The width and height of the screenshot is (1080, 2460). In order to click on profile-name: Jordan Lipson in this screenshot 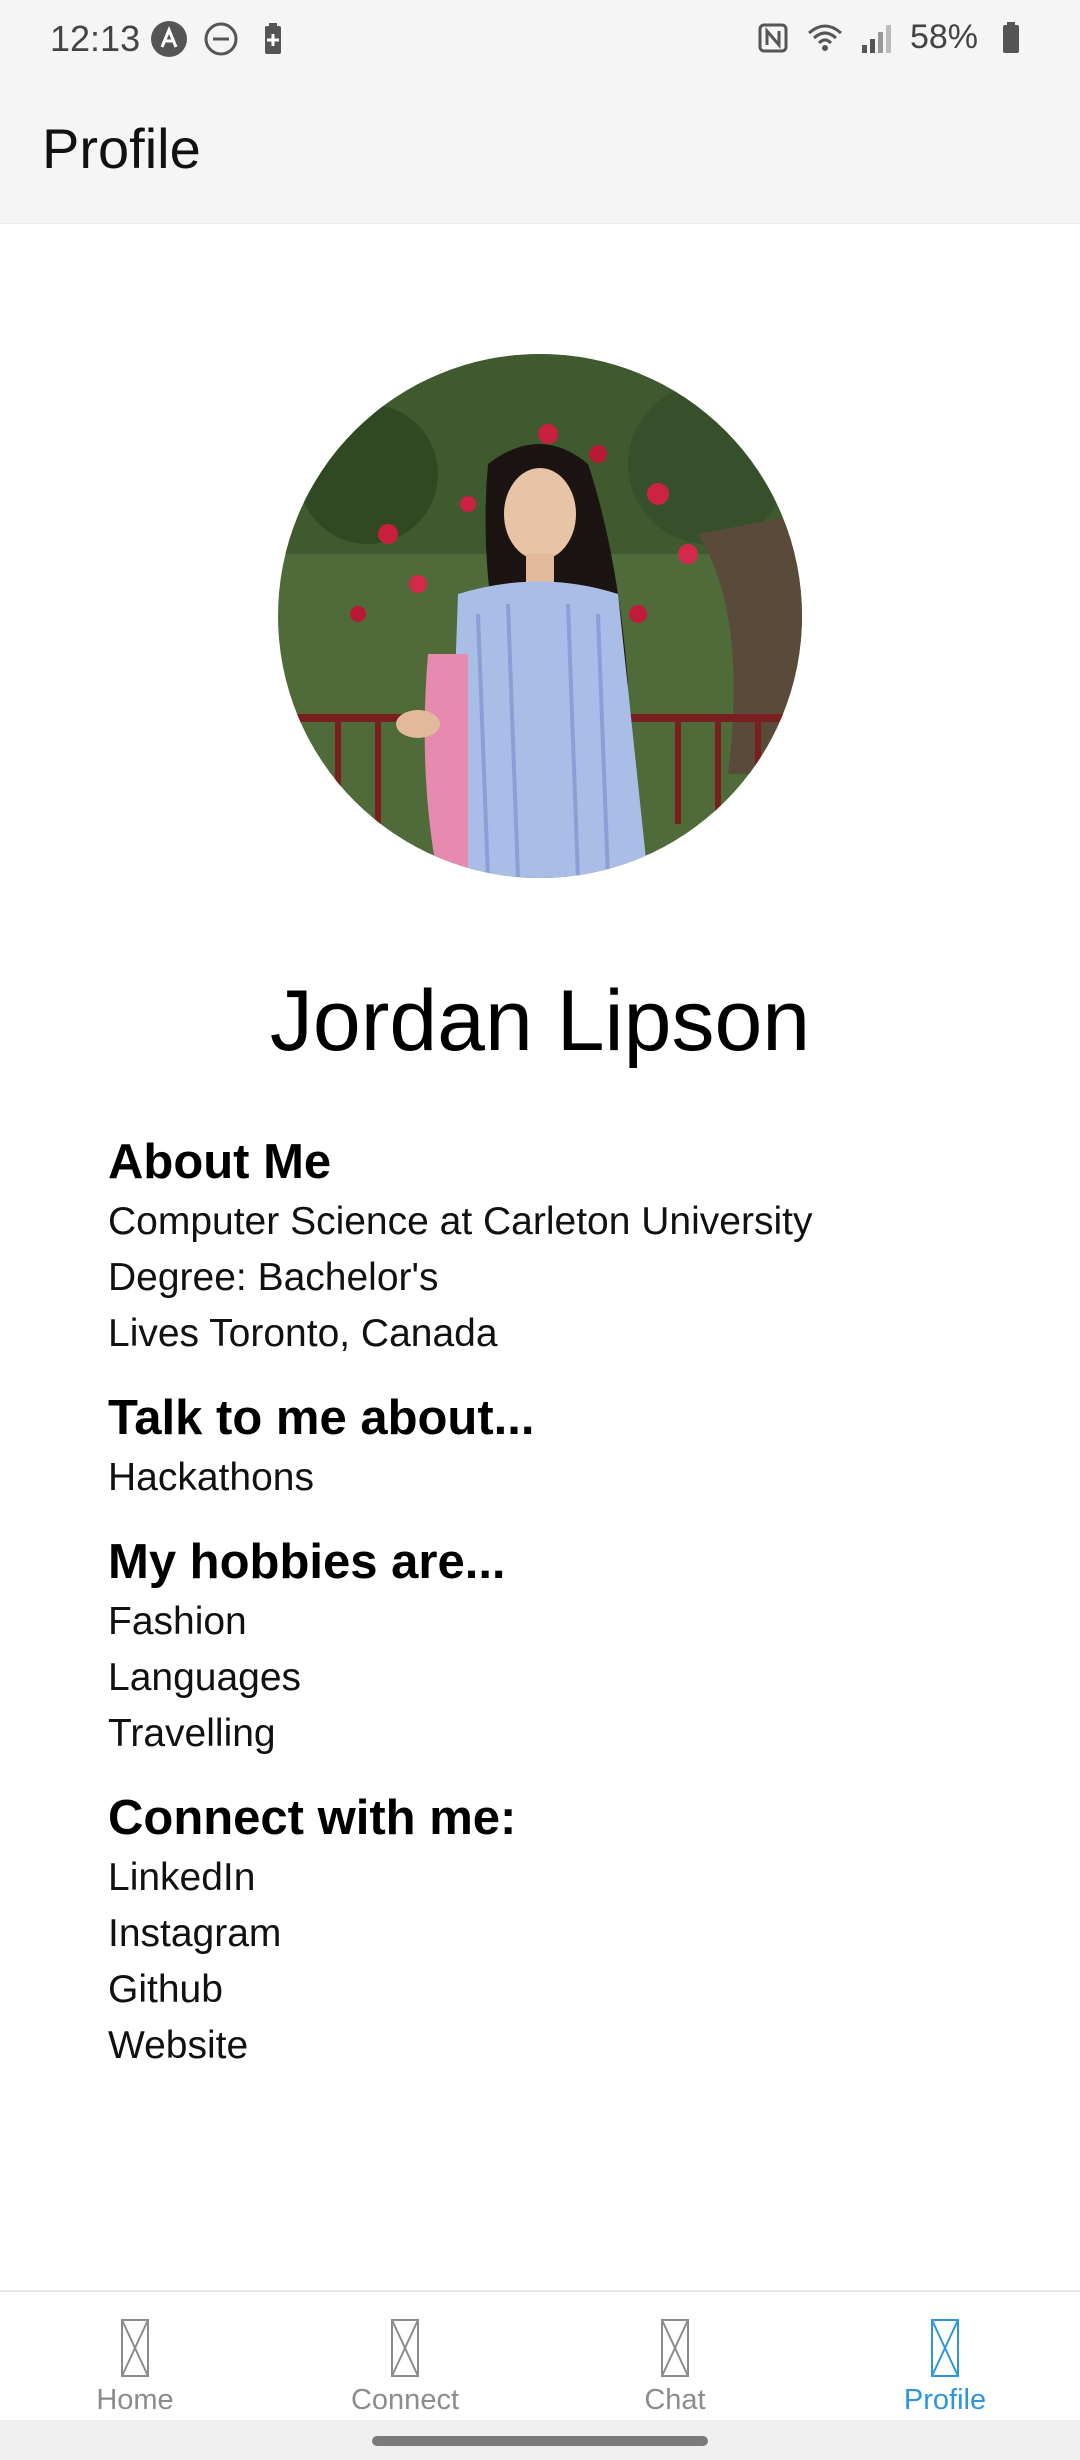, I will do `click(540, 1021)`.